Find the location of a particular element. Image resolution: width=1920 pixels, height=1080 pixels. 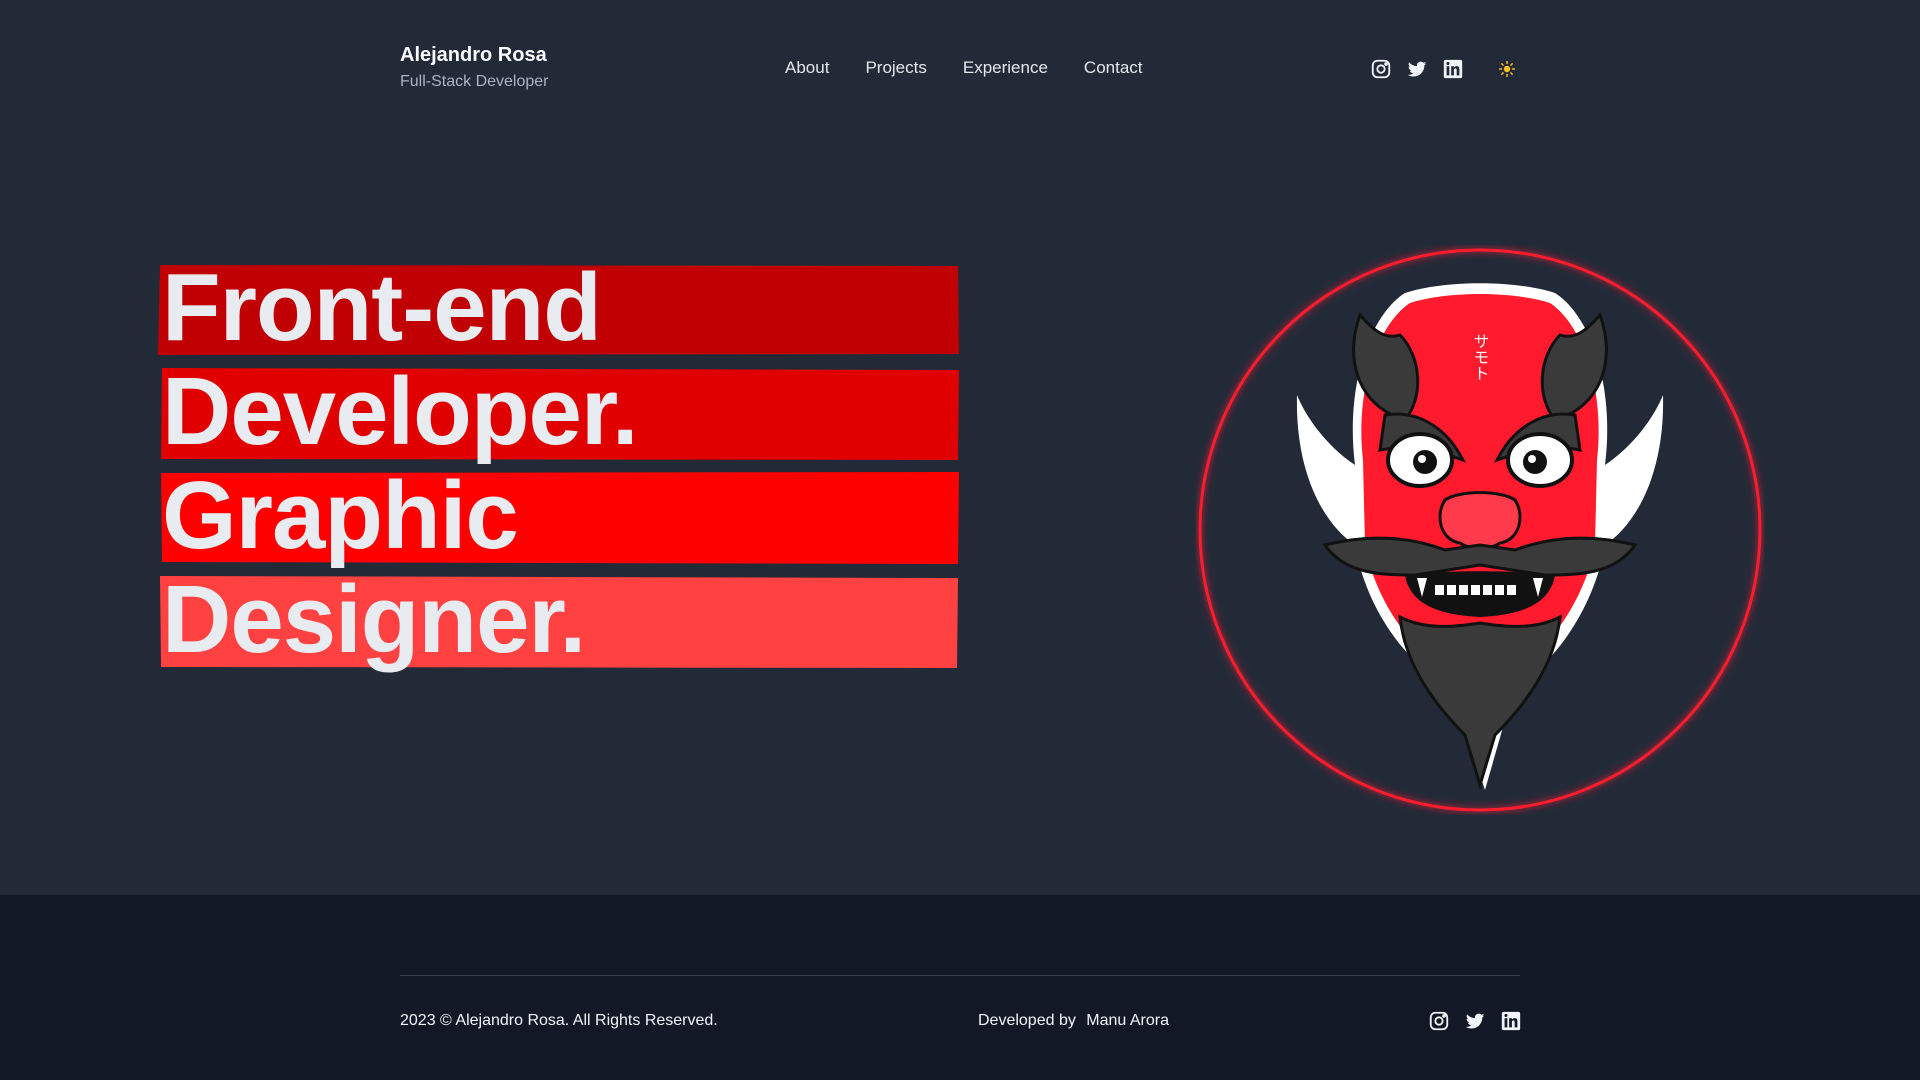

mask-forehead-text: サモト is located at coordinates (1480, 357).